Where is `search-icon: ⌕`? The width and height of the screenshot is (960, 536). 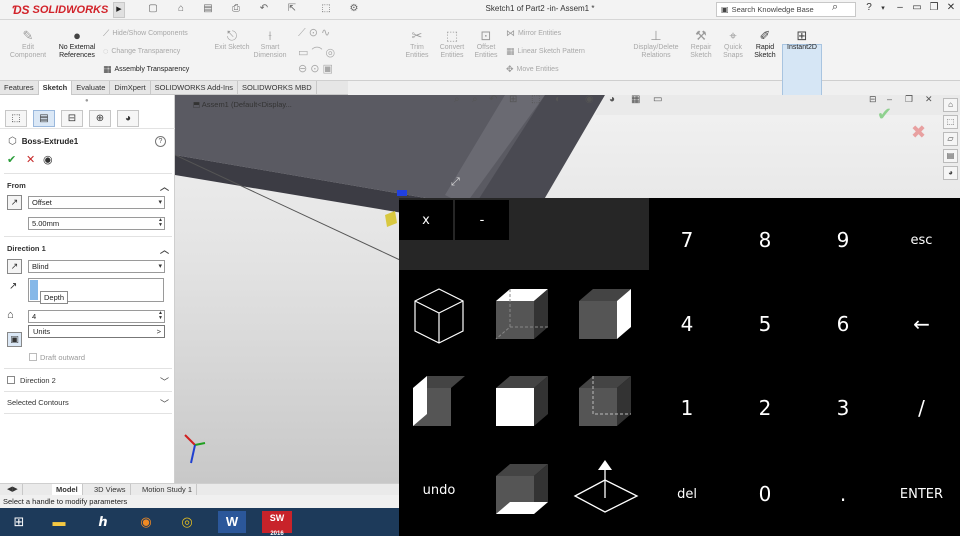 search-icon: ⌕ is located at coordinates (835, 7).